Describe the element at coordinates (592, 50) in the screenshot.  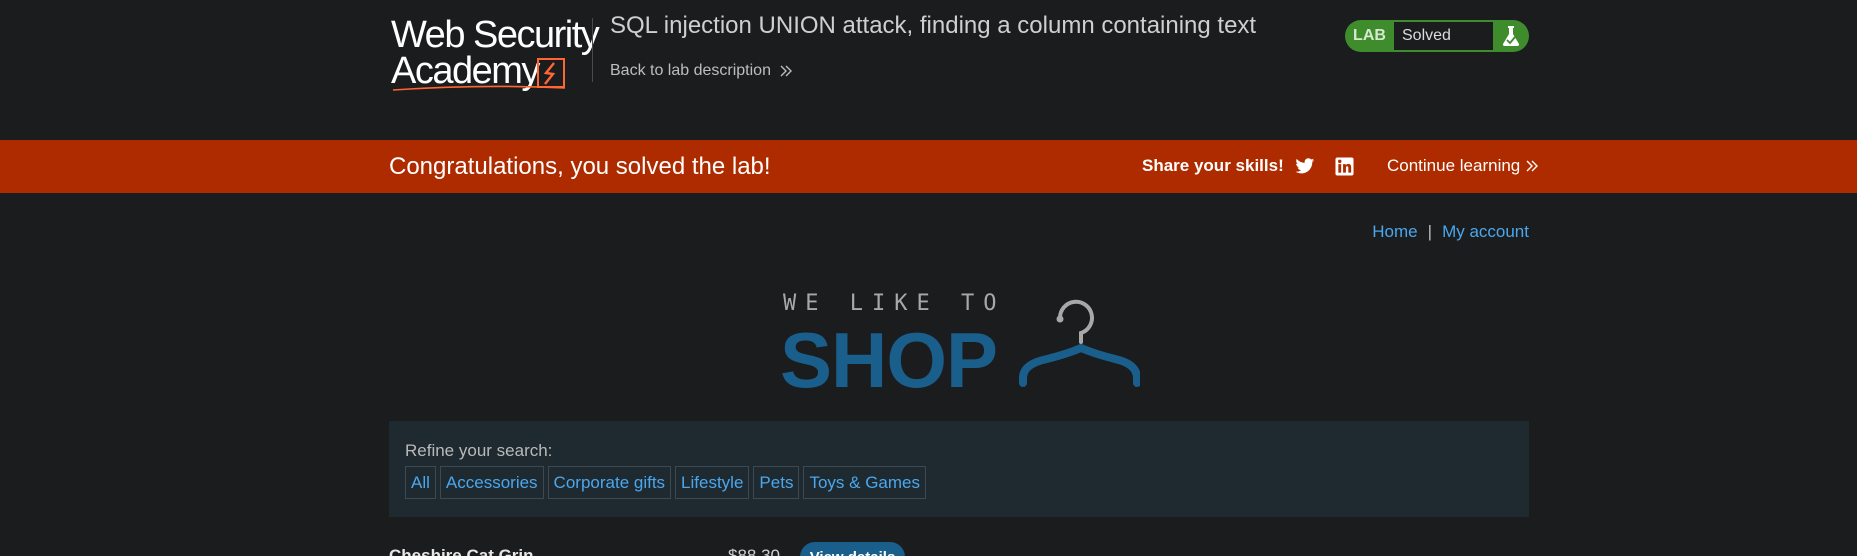
I see `header-divider` at that location.